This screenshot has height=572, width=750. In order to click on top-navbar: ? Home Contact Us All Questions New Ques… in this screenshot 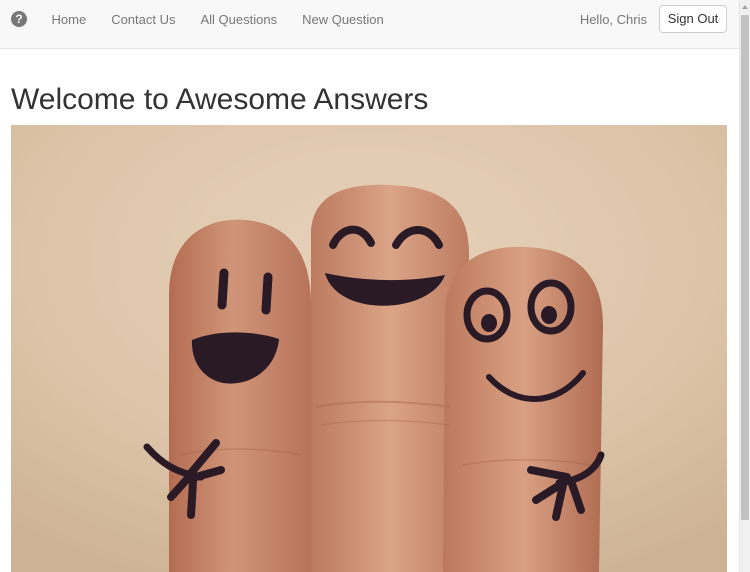, I will do `click(369, 24)`.